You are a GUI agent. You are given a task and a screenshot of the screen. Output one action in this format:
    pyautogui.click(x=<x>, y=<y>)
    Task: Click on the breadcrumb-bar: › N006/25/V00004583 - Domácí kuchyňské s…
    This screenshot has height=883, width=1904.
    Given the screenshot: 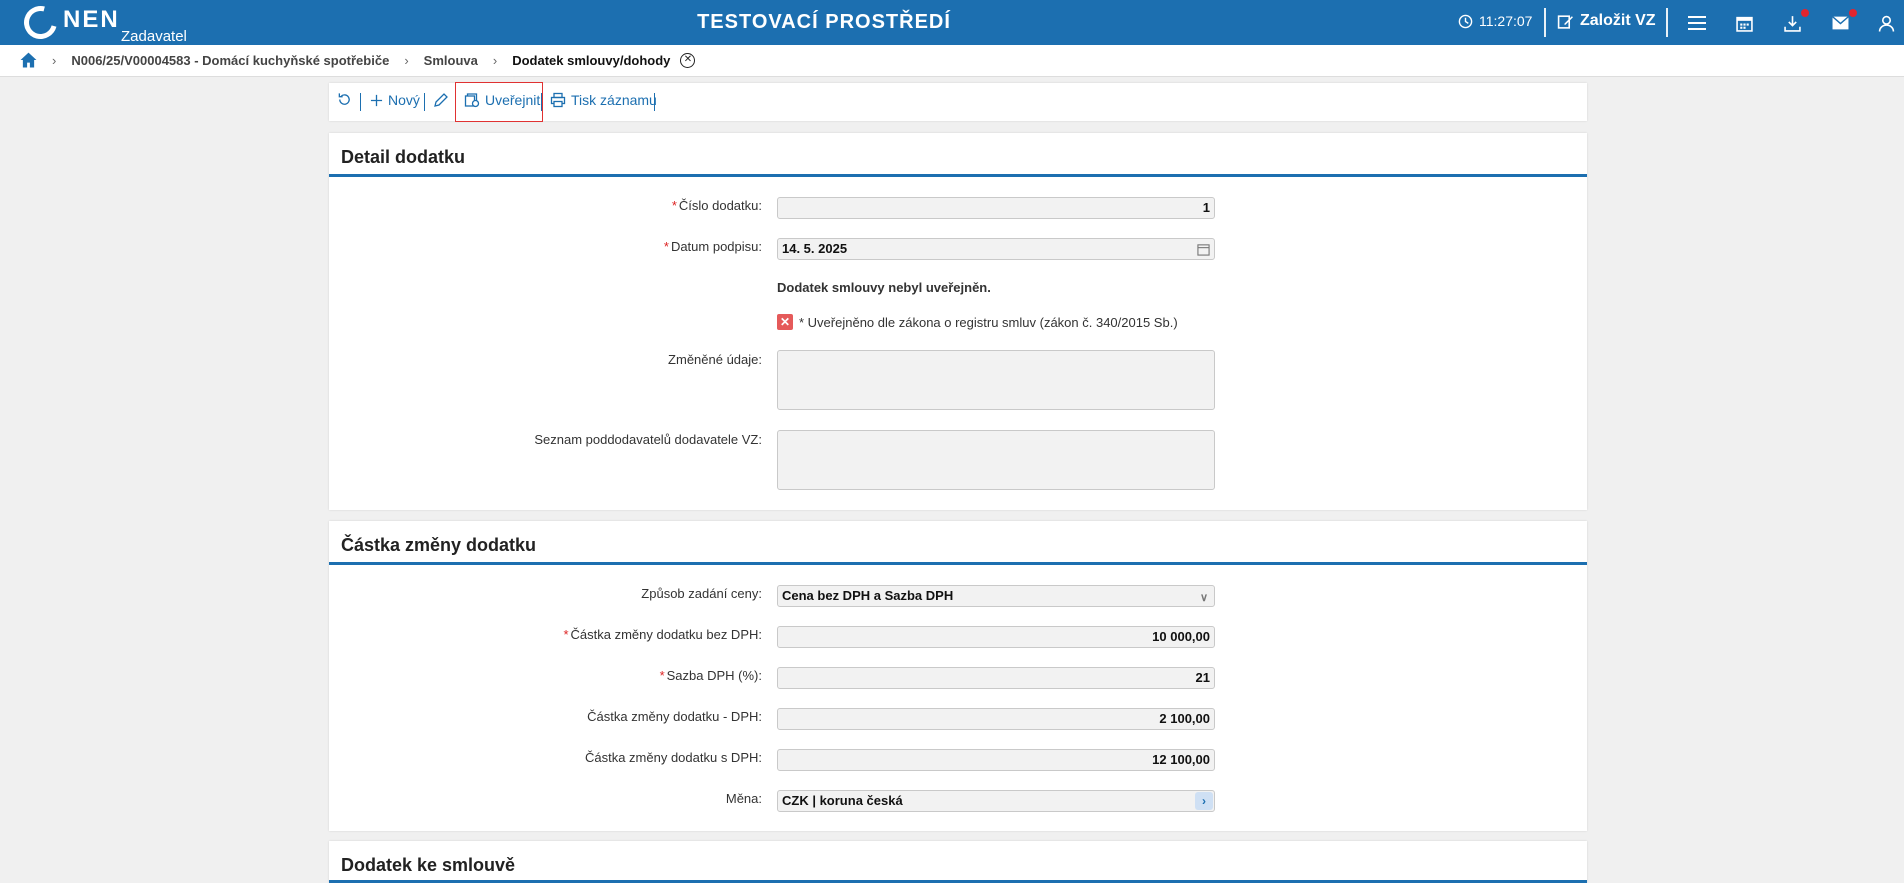 What is the action you would take?
    pyautogui.click(x=952, y=61)
    